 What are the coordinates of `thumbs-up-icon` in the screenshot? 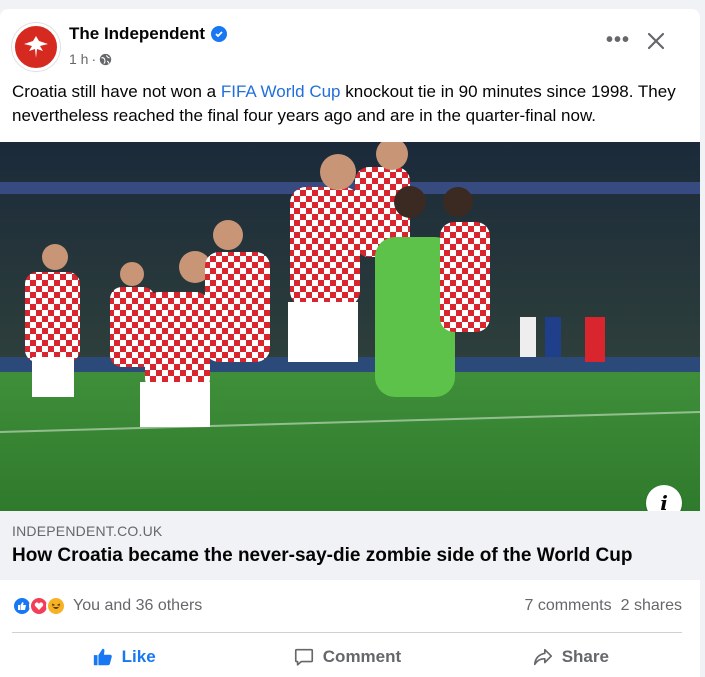 It's located at (102, 657).